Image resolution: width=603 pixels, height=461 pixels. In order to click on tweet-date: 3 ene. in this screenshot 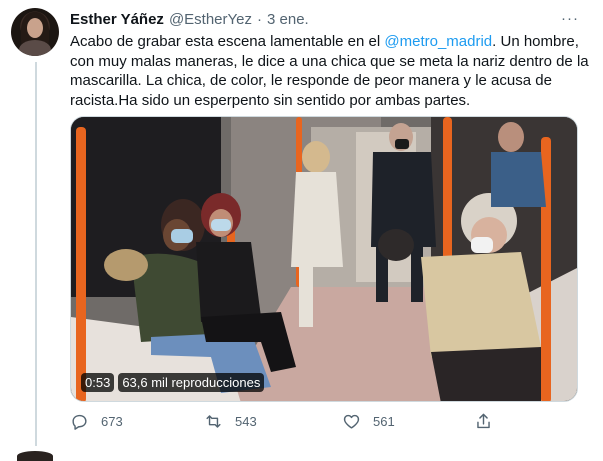, I will do `click(288, 19)`.